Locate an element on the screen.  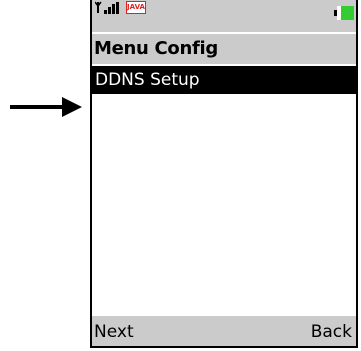
battery-icon is located at coordinates (344, 13).